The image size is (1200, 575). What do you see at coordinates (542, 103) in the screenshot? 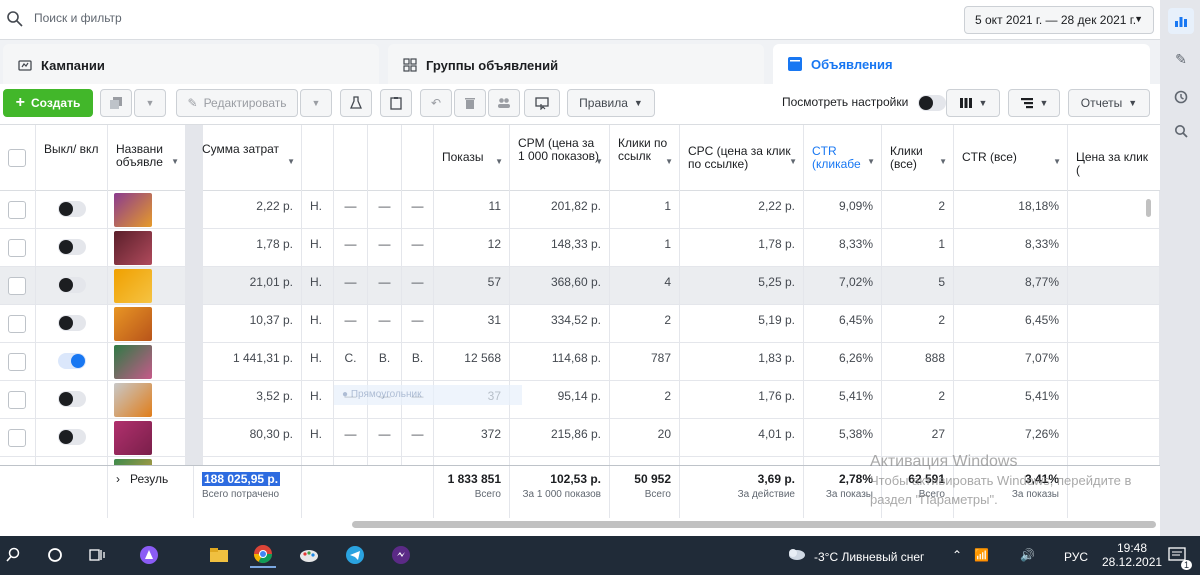
I see `preview-button` at bounding box center [542, 103].